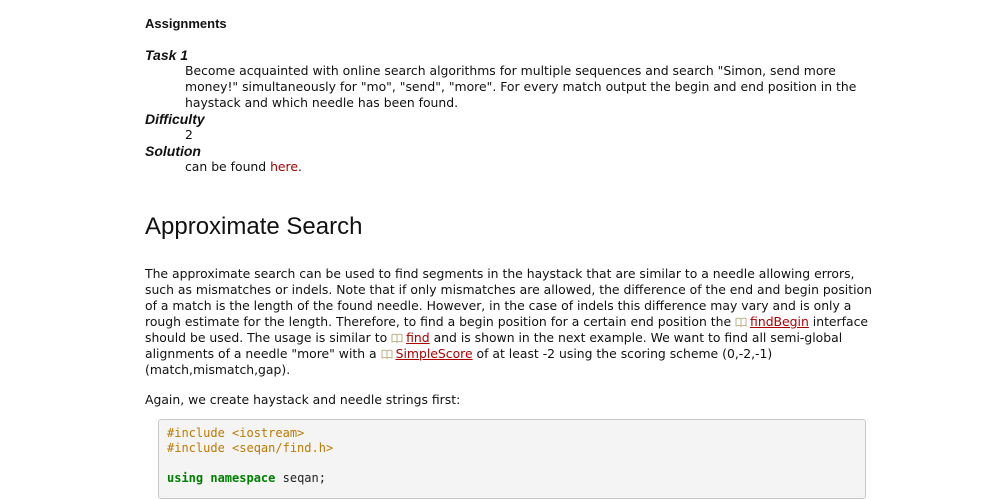  What do you see at coordinates (185, 478) in the screenshot?
I see `keyword-using: using` at bounding box center [185, 478].